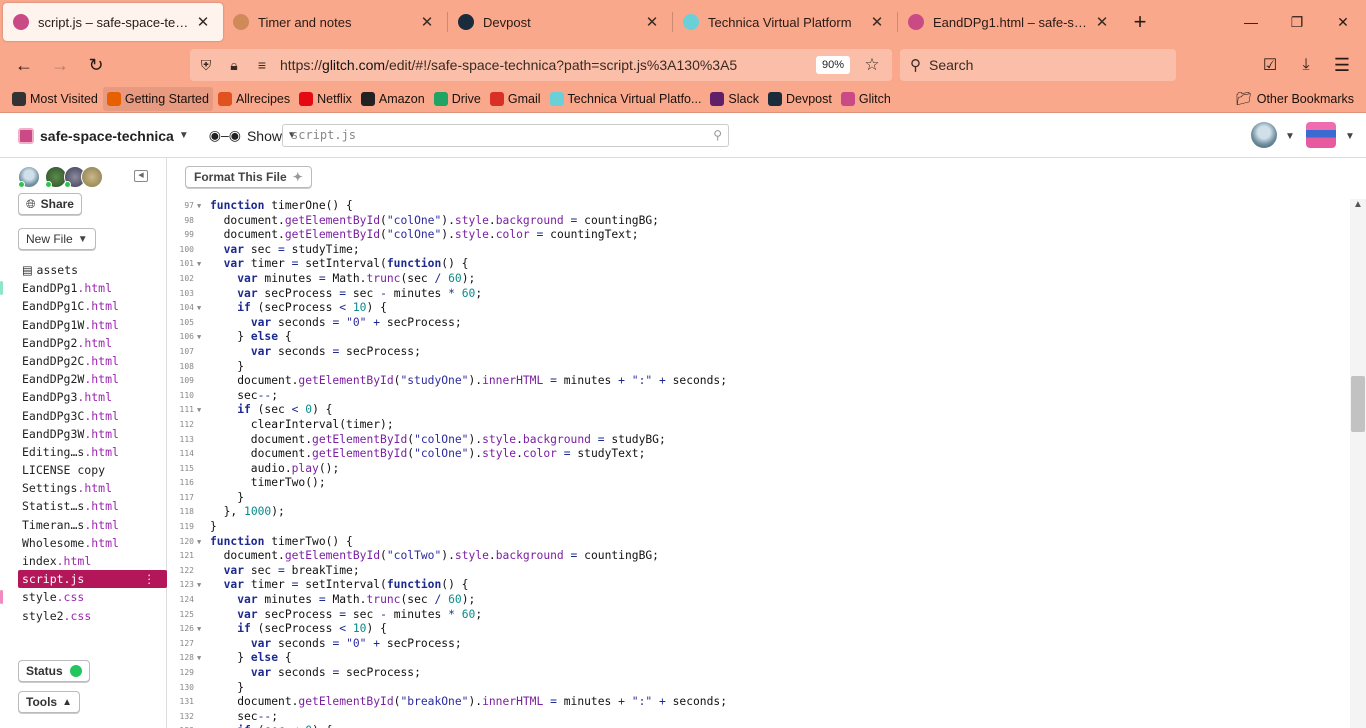 Image resolution: width=1366 pixels, height=728 pixels. Describe the element at coordinates (83, 543) in the screenshot. I see `file-item: Wholesome.html` at that location.